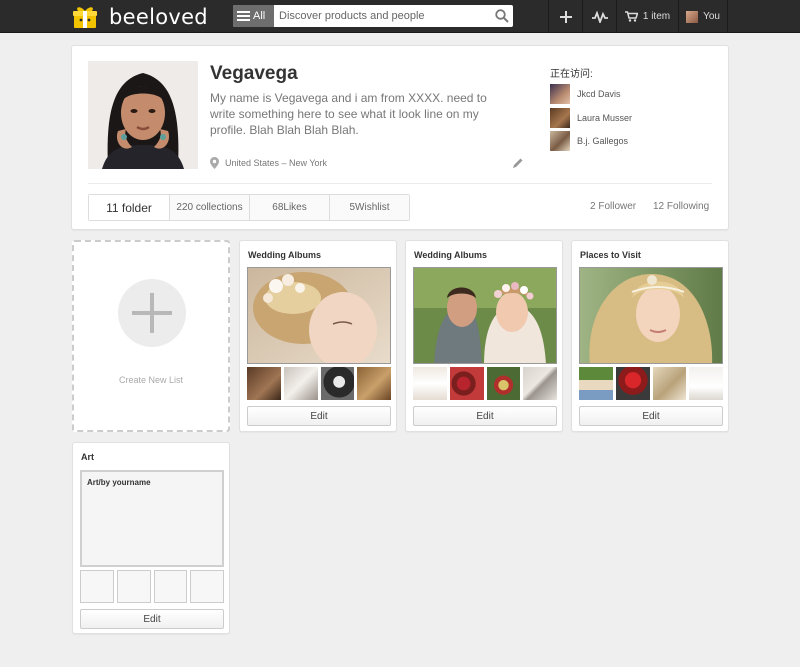 The image size is (800, 667). Describe the element at coordinates (382, 16) in the screenshot. I see `search-input` at that location.